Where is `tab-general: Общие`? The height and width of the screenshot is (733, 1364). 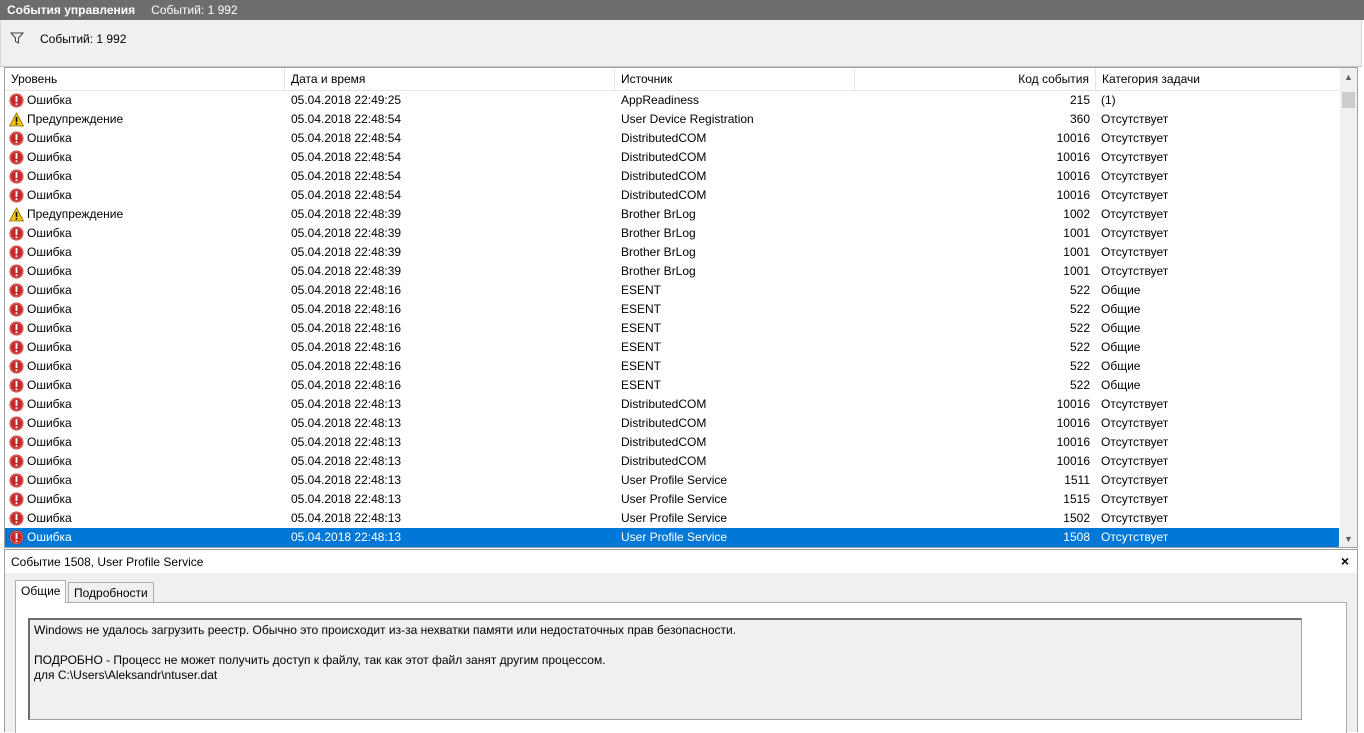 tab-general: Общие is located at coordinates (41, 591).